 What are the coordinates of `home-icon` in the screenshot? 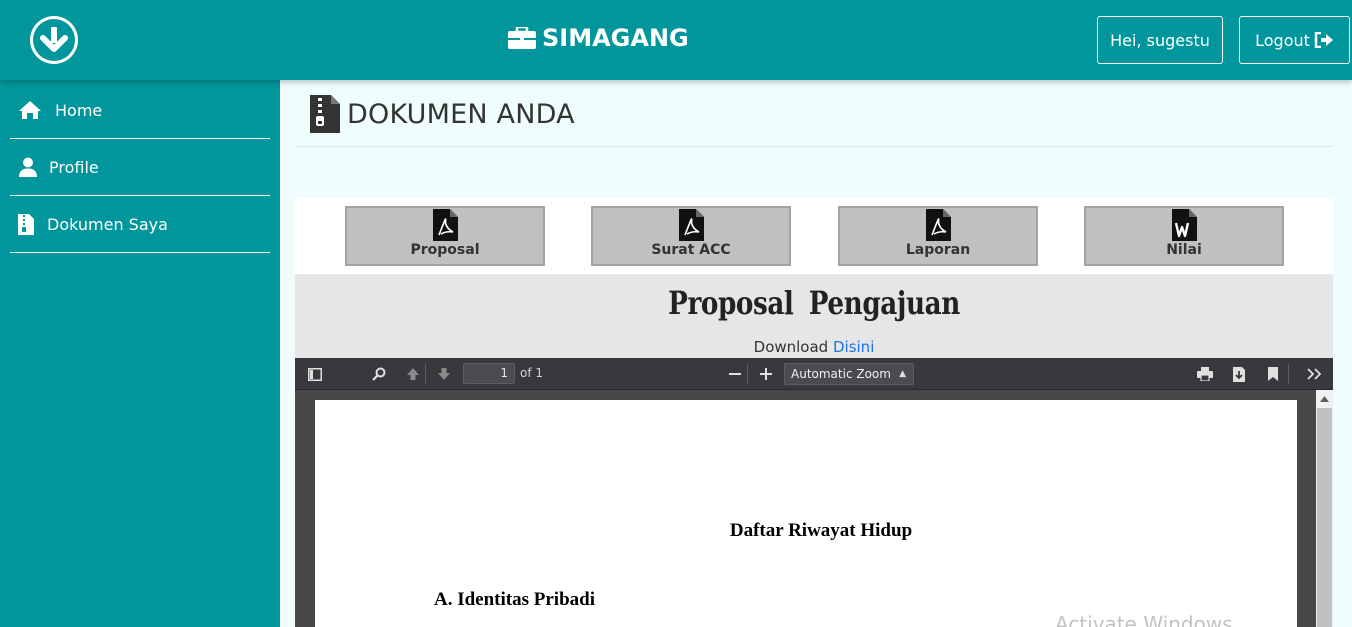 It's located at (30, 110).